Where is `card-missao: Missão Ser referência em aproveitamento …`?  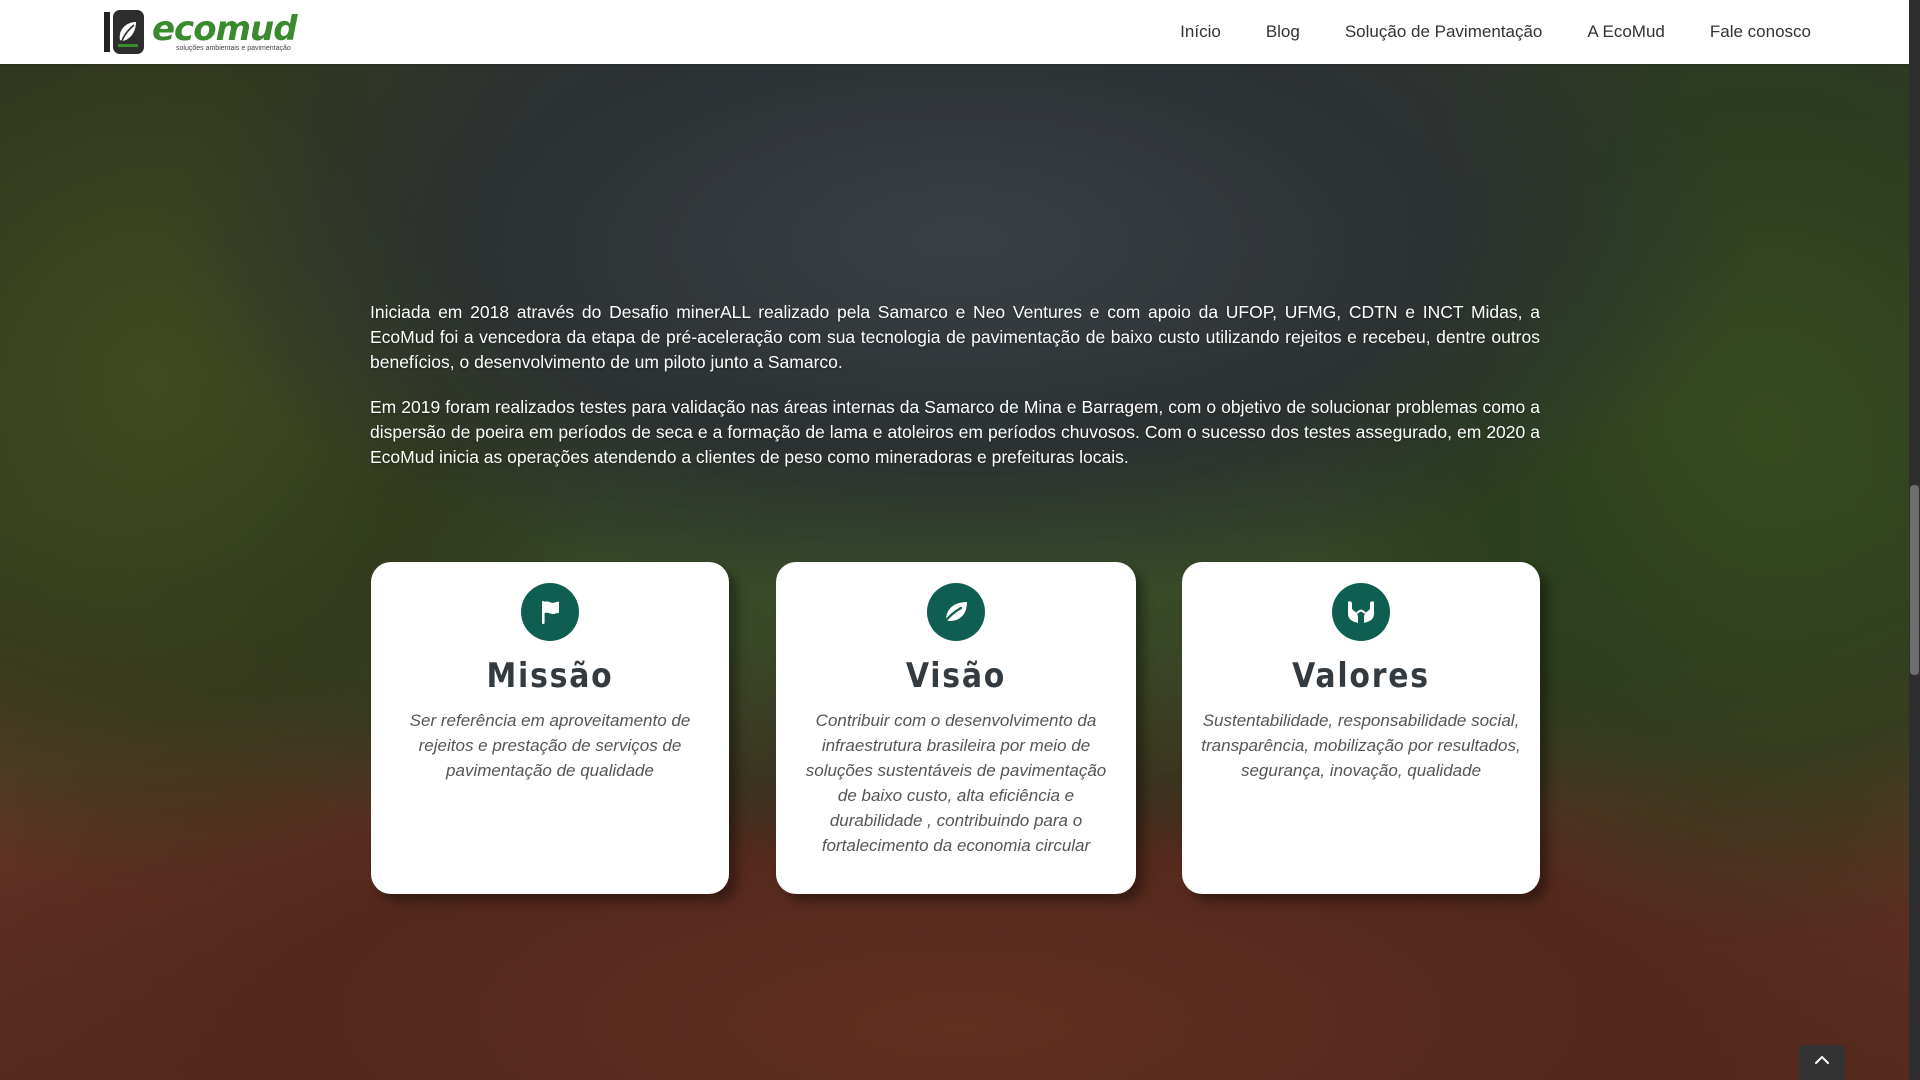
card-missao: Missão Ser referência em aproveitamento … is located at coordinates (550, 728).